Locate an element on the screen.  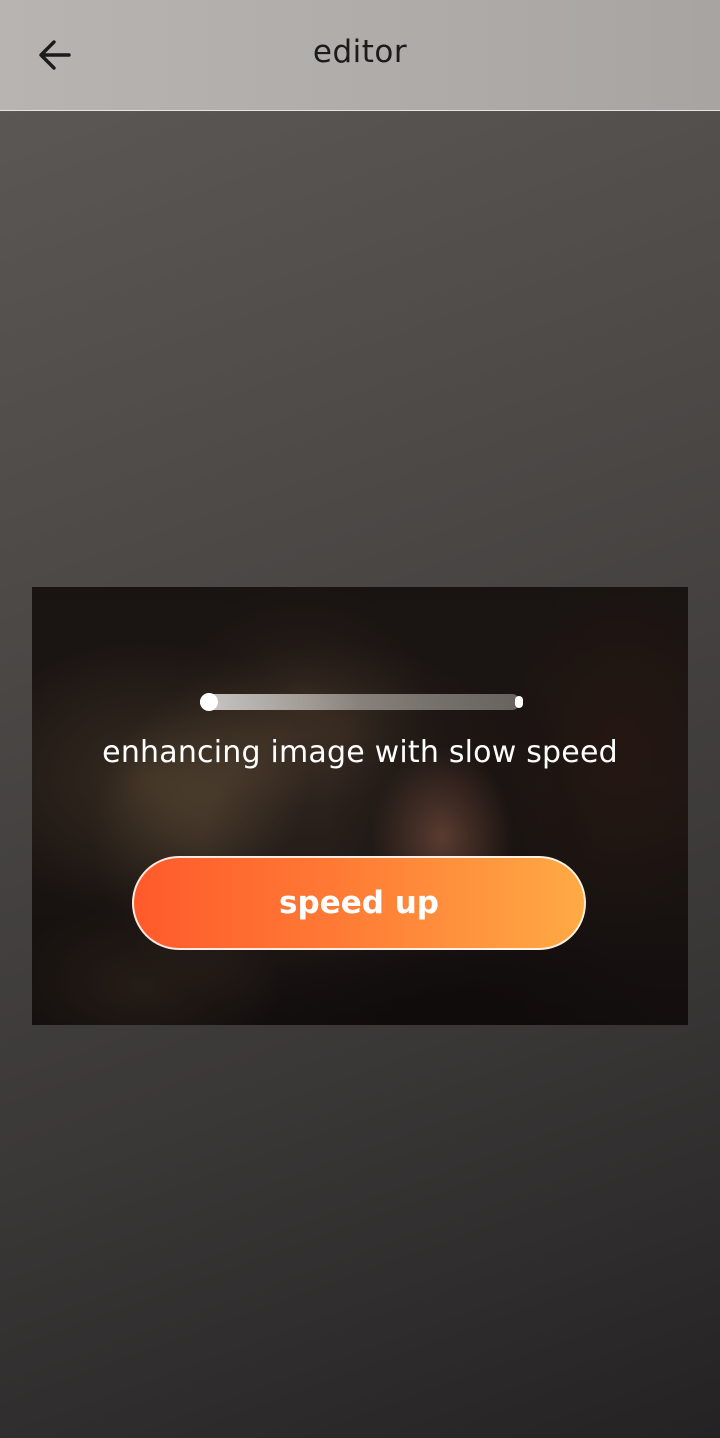
progress-end-cap is located at coordinates (519, 702).